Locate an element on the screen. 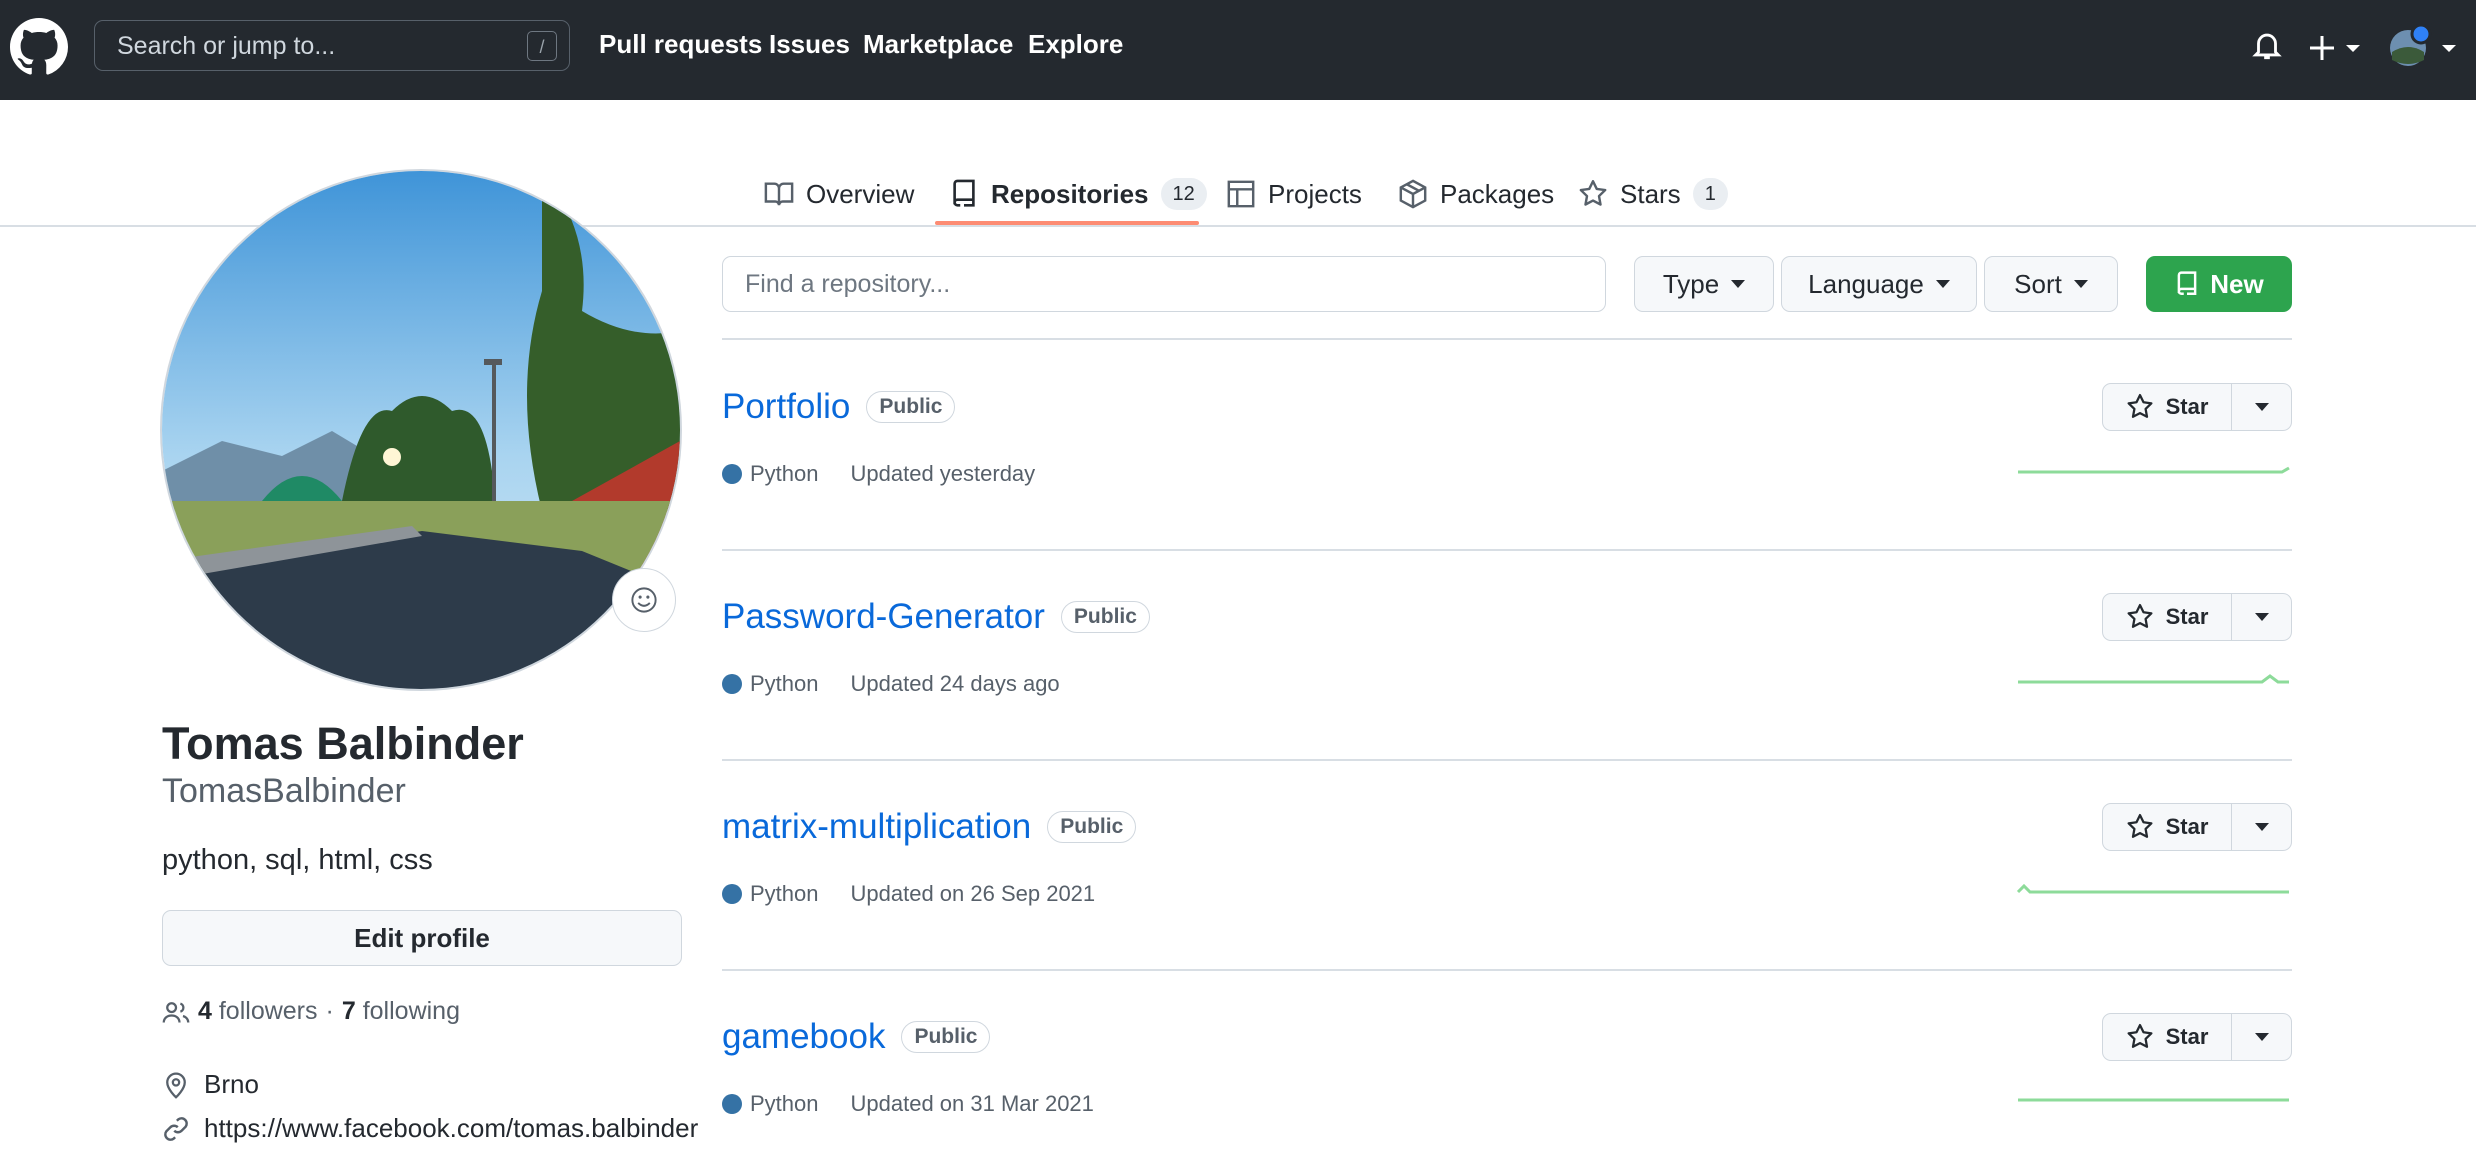  repo-title-row: matrix-multiplication Public is located at coordinates (929, 827).